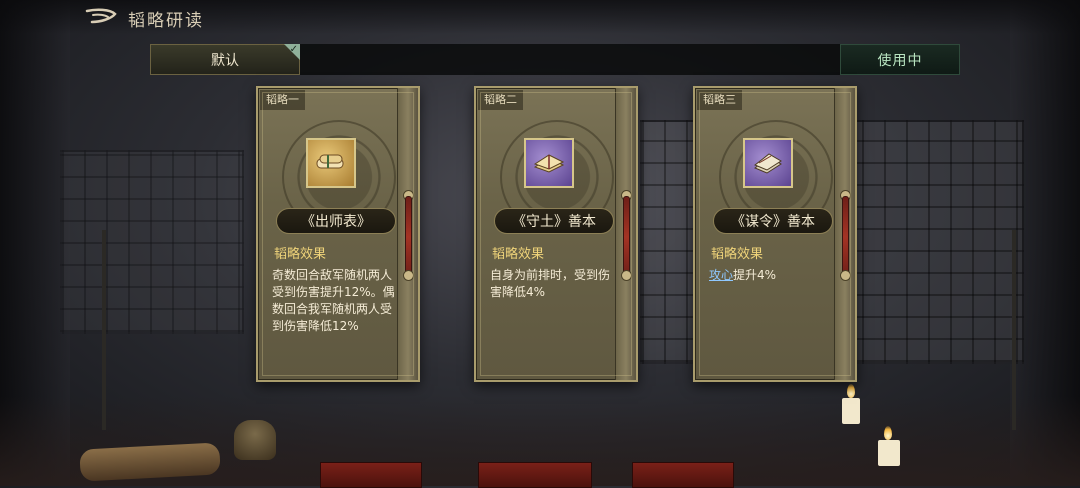  I want to click on tab-default-label: 默认, so click(225, 60).